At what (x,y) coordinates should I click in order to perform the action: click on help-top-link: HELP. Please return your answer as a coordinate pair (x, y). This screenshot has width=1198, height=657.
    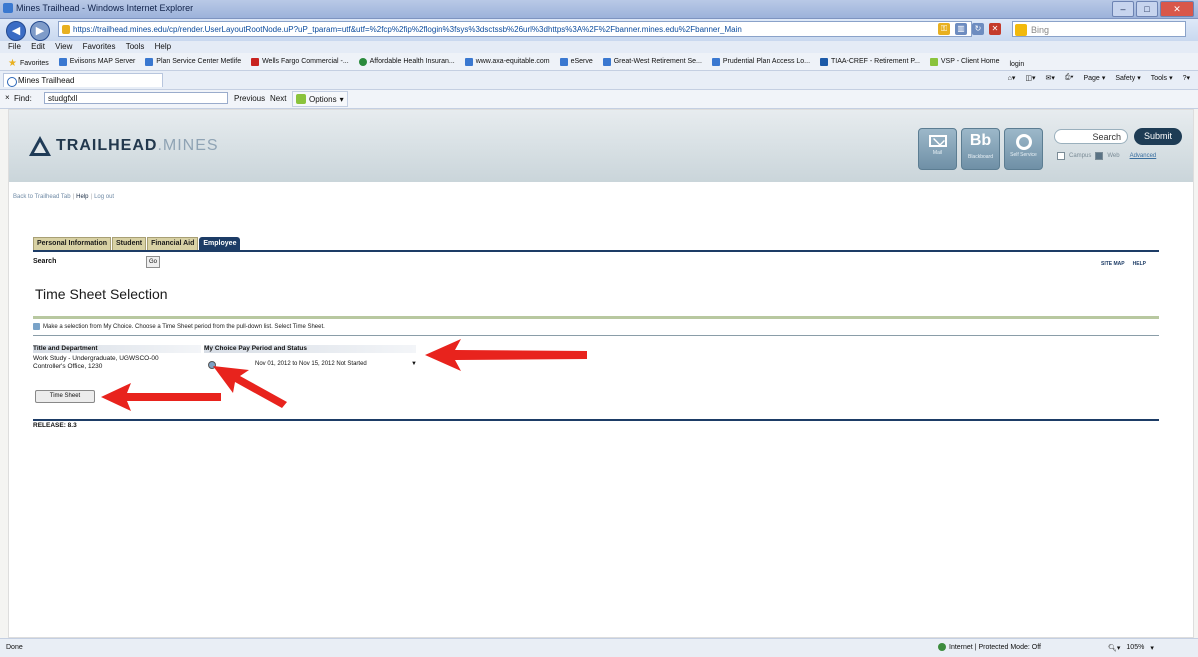
    Looking at the image, I should click on (1139, 264).